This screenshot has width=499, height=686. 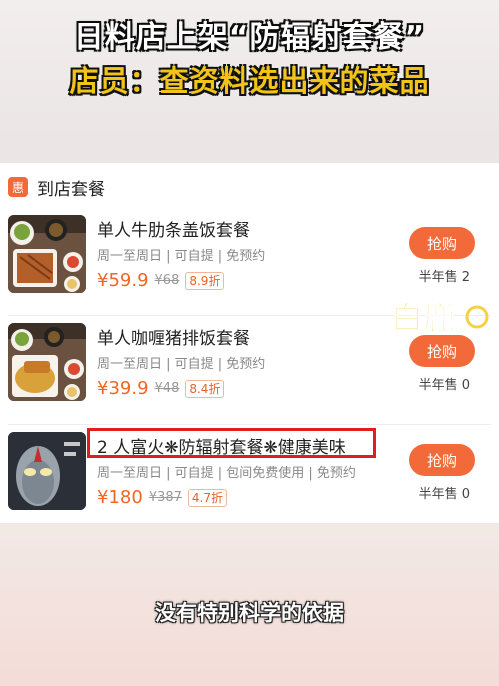 I want to click on discount-tag: 4.7折, so click(x=207, y=497).